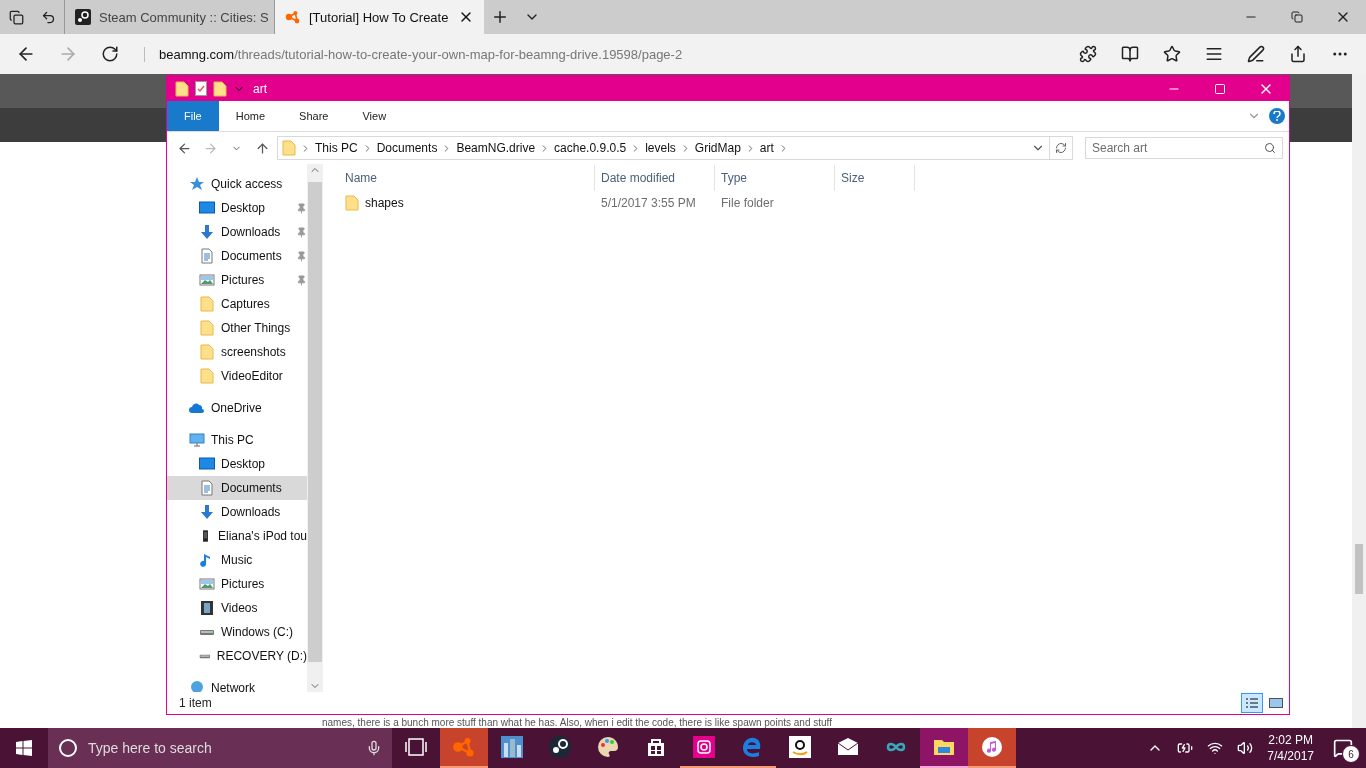 The image size is (1366, 768). I want to click on book-icon, so click(1130, 54).